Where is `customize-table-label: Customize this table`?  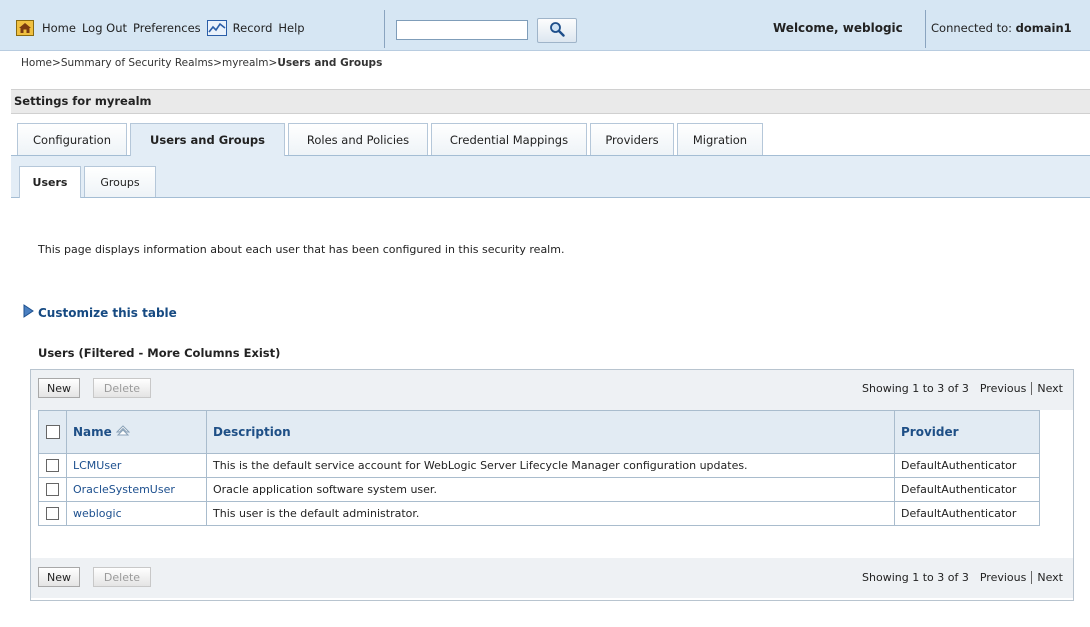 customize-table-label: Customize this table is located at coordinates (107, 312).